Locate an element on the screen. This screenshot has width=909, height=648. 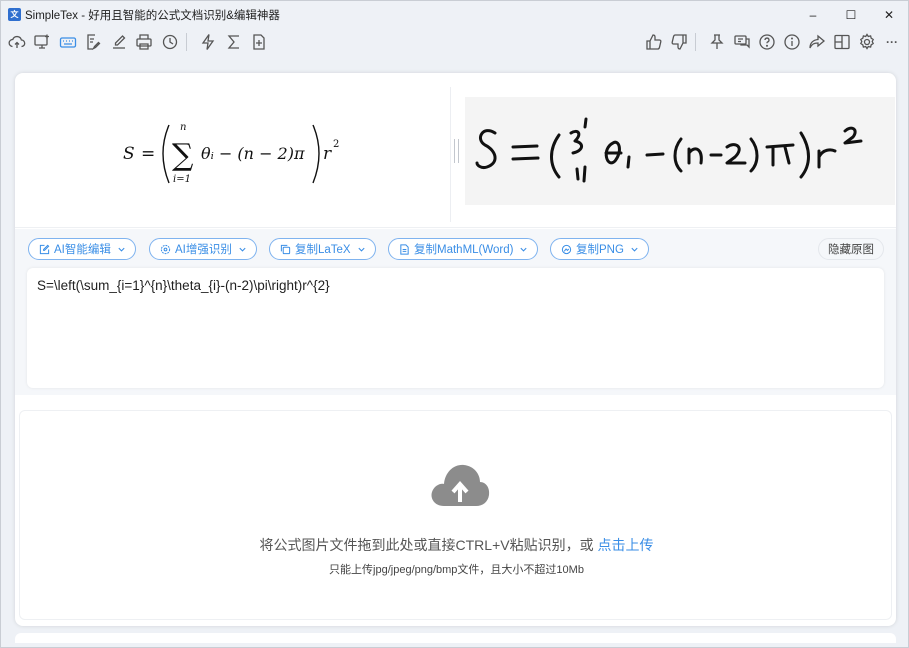
share-icon is located at coordinates (817, 42).